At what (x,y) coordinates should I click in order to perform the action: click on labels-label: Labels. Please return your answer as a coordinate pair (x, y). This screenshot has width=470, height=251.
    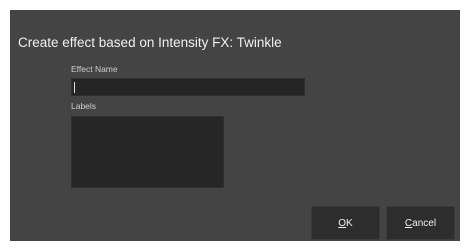
    Looking at the image, I should click on (84, 106).